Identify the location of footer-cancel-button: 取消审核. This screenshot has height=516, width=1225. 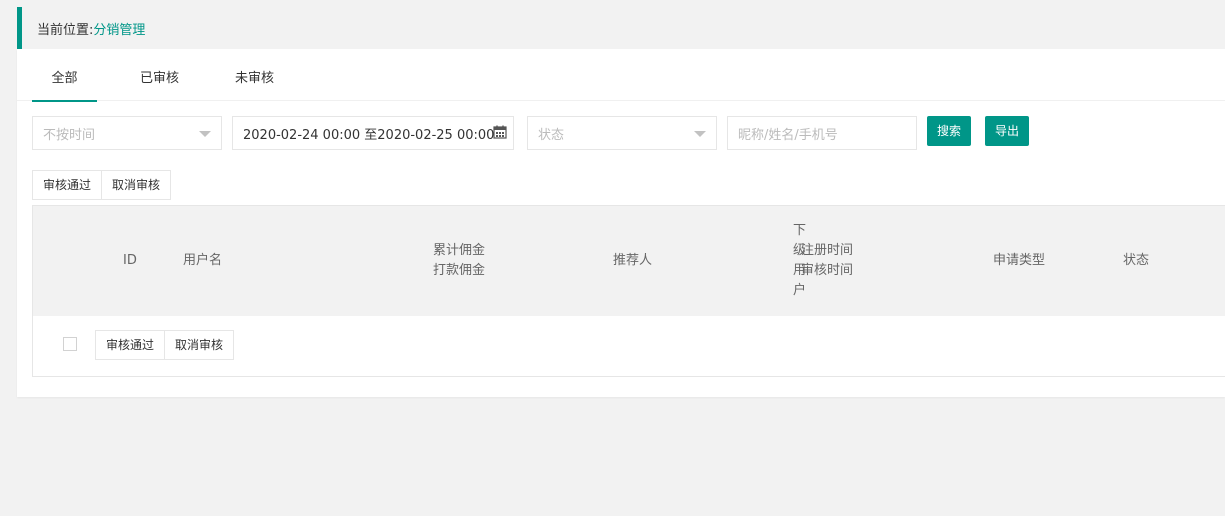
(200, 345).